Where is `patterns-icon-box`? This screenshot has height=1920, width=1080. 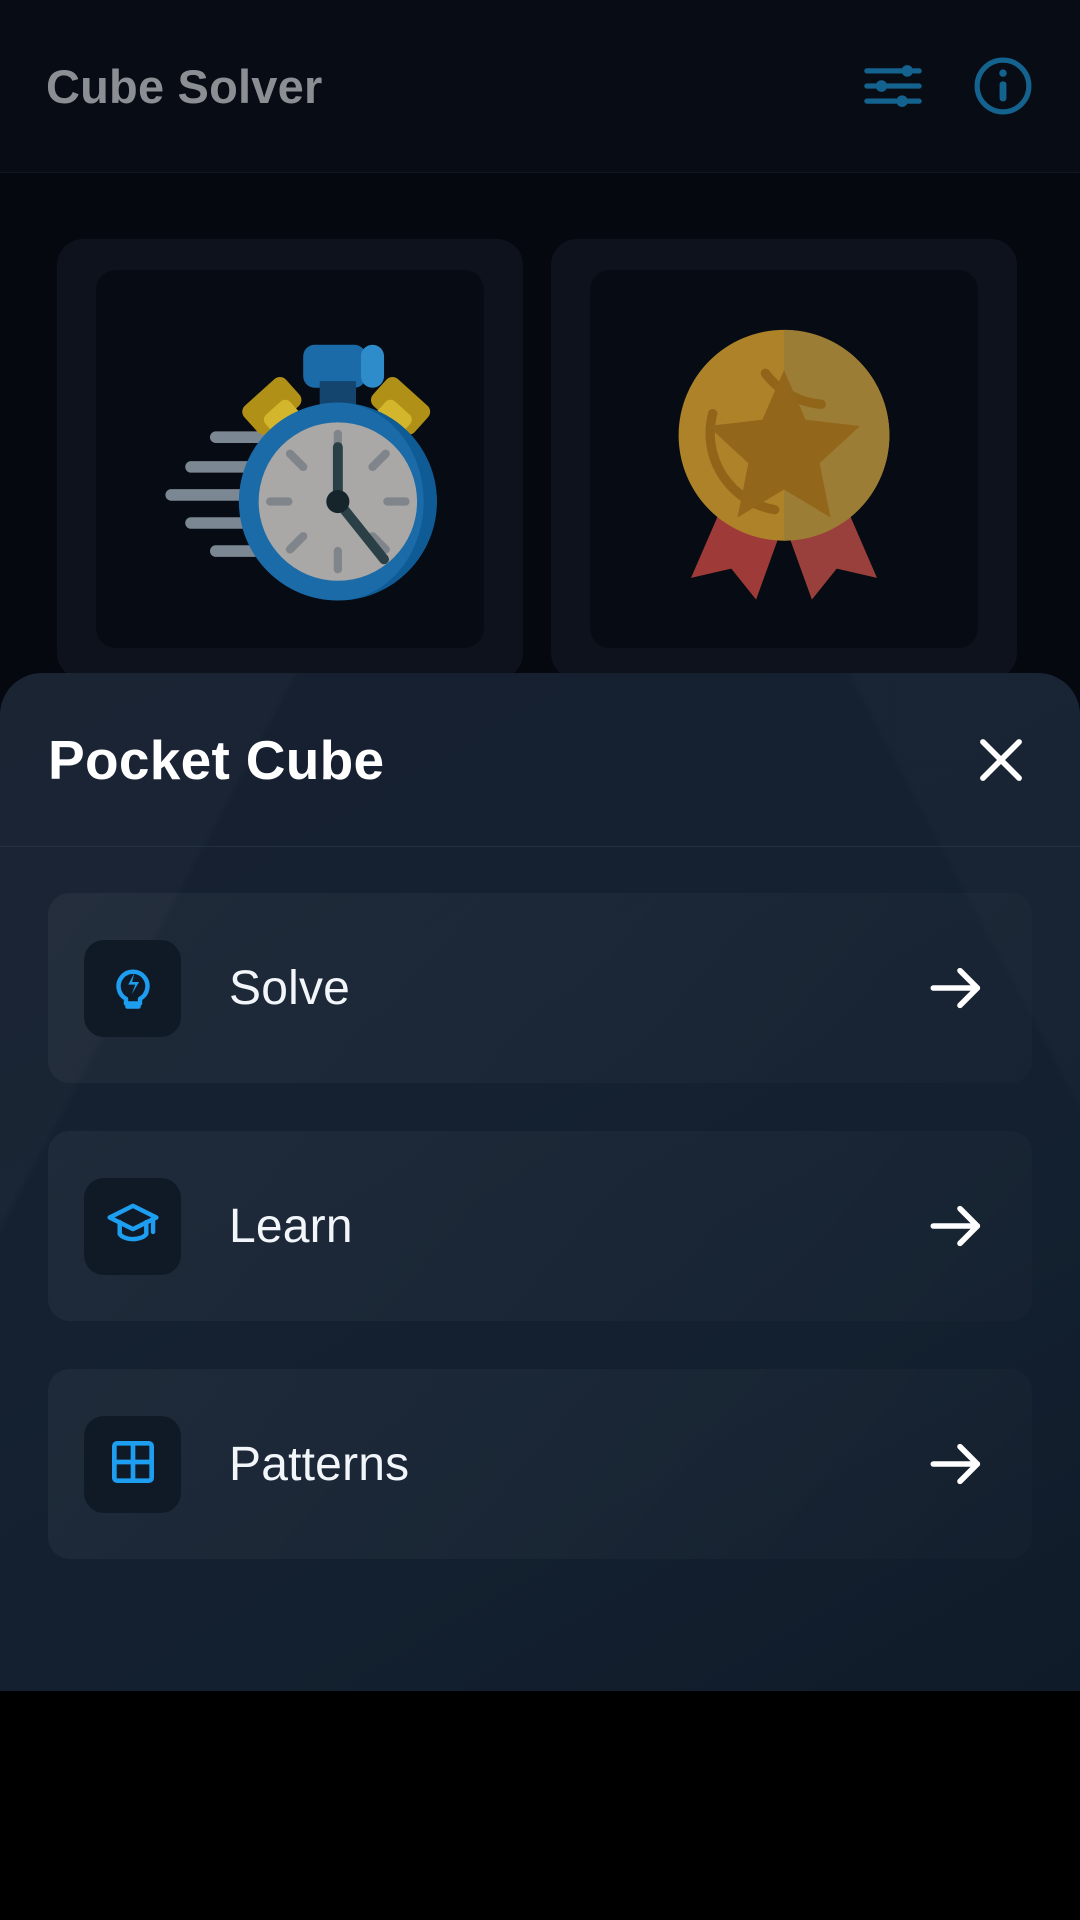 patterns-icon-box is located at coordinates (132, 1464).